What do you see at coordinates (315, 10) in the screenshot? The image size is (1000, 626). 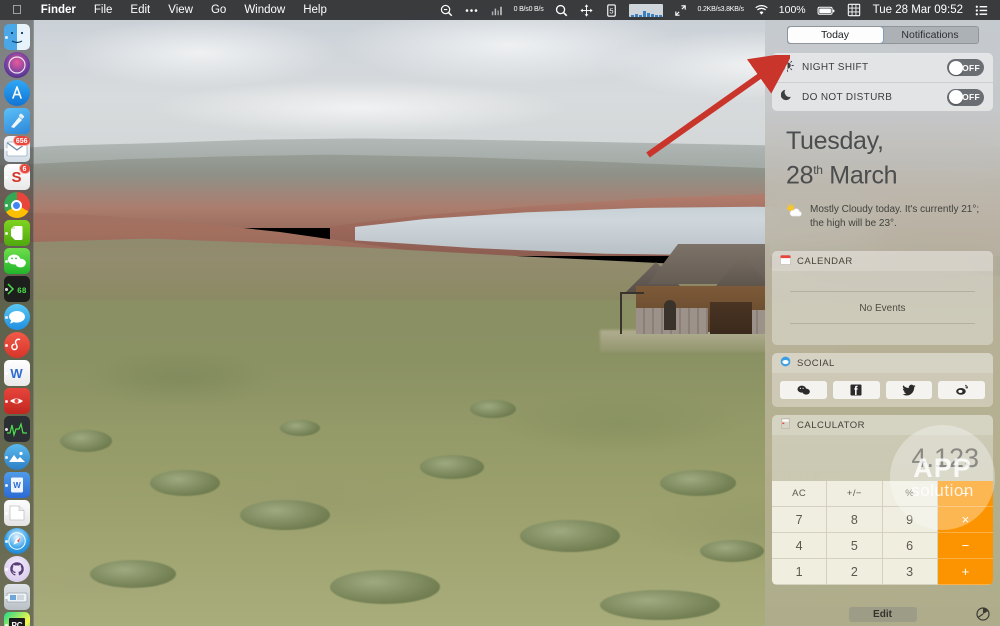 I see `menu-item-help: Help` at bounding box center [315, 10].